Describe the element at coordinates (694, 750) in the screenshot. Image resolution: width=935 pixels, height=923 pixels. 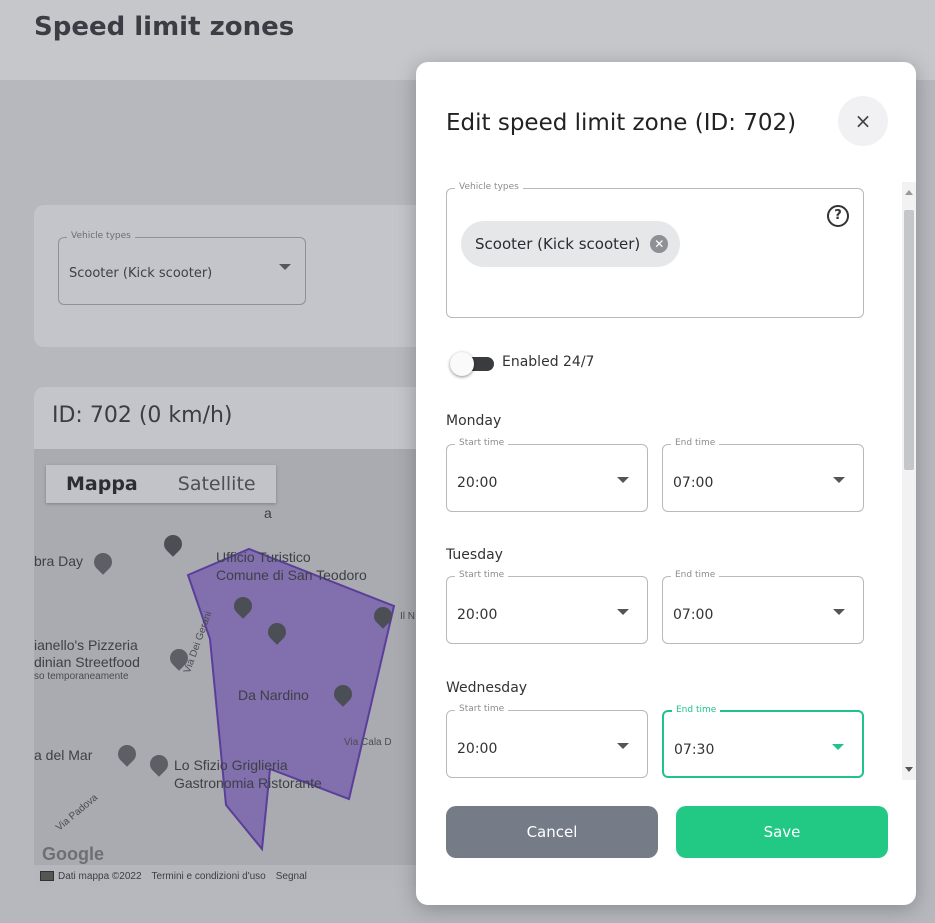
I see `end-time-value: 07:30` at that location.